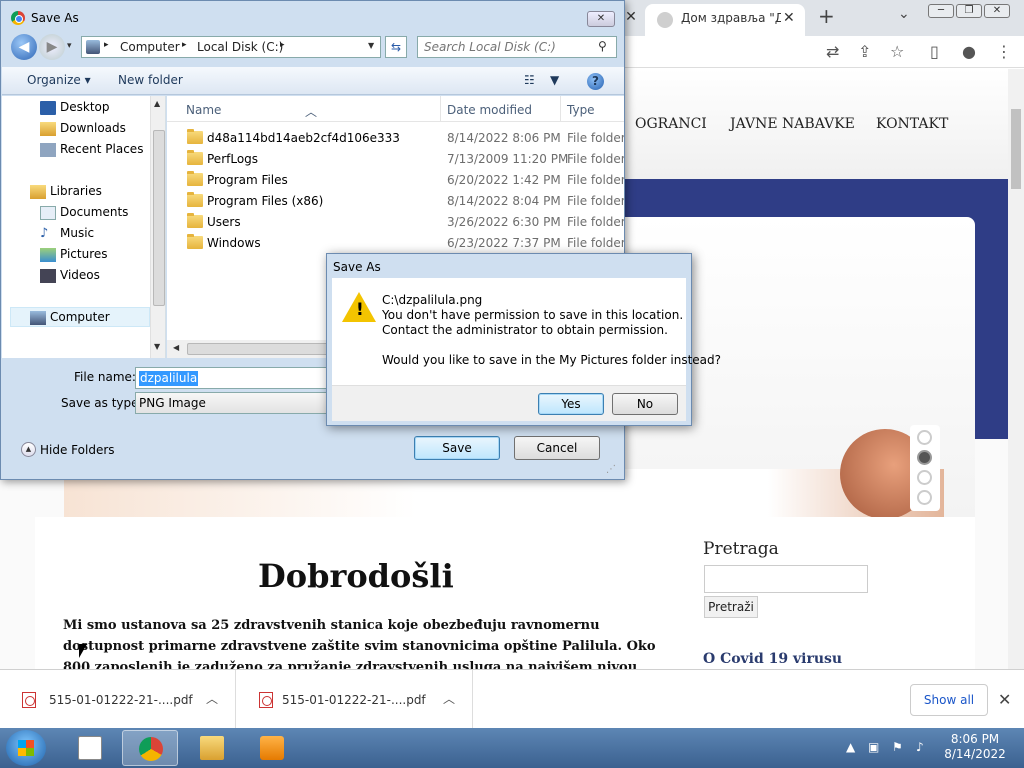 The width and height of the screenshot is (1024, 768). Describe the element at coordinates (897, 51) in the screenshot. I see `star-icon: ☆` at that location.